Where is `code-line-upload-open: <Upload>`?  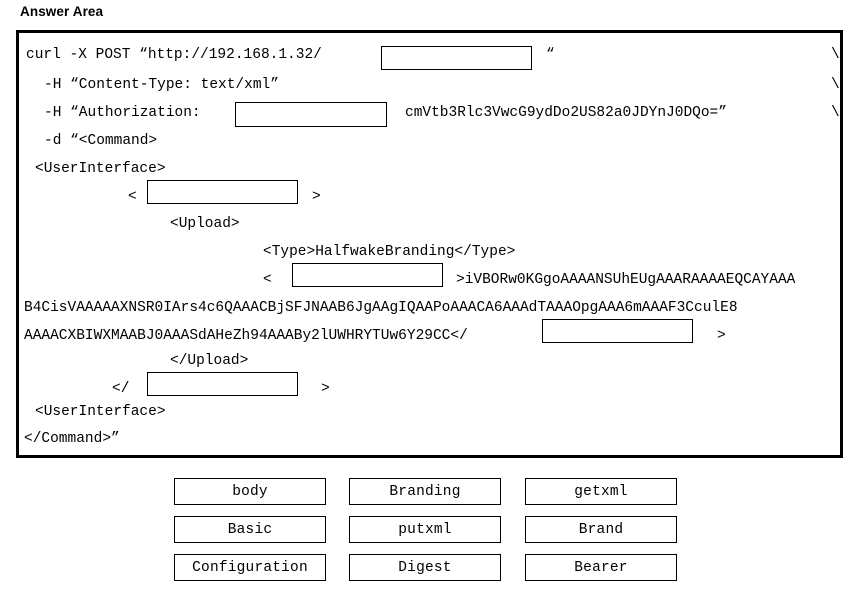
code-line-upload-open: <Upload> is located at coordinates (205, 224).